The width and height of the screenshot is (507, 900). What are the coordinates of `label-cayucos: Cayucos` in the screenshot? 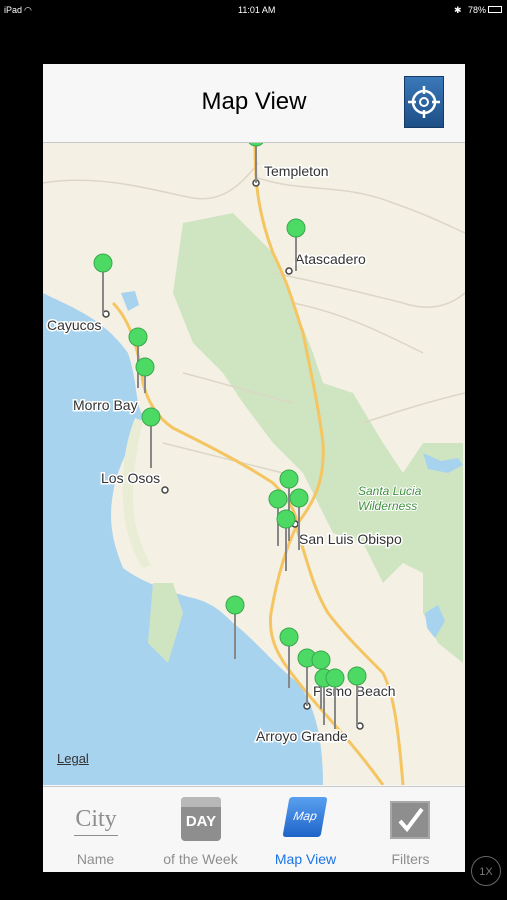 It's located at (74, 325).